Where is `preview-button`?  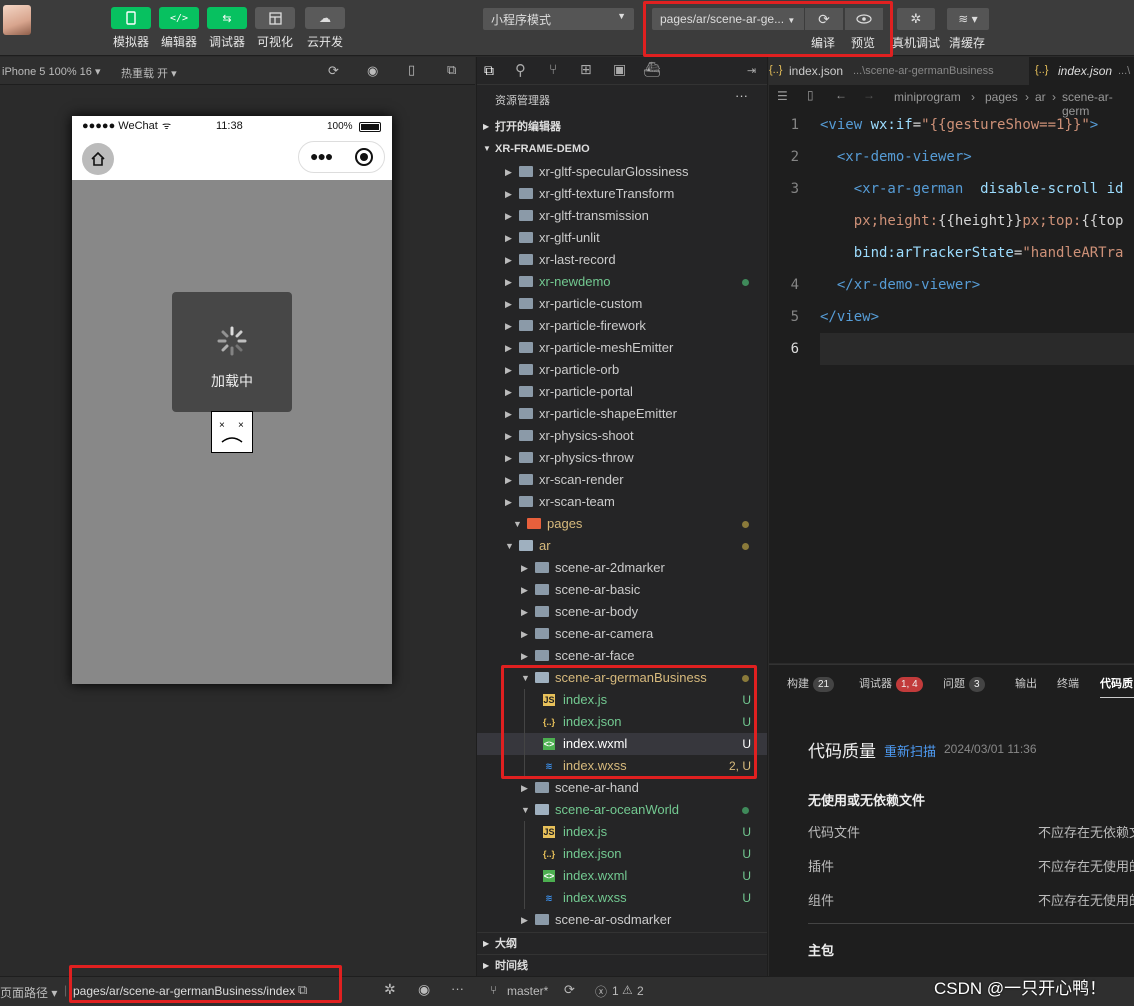
preview-button is located at coordinates (864, 19).